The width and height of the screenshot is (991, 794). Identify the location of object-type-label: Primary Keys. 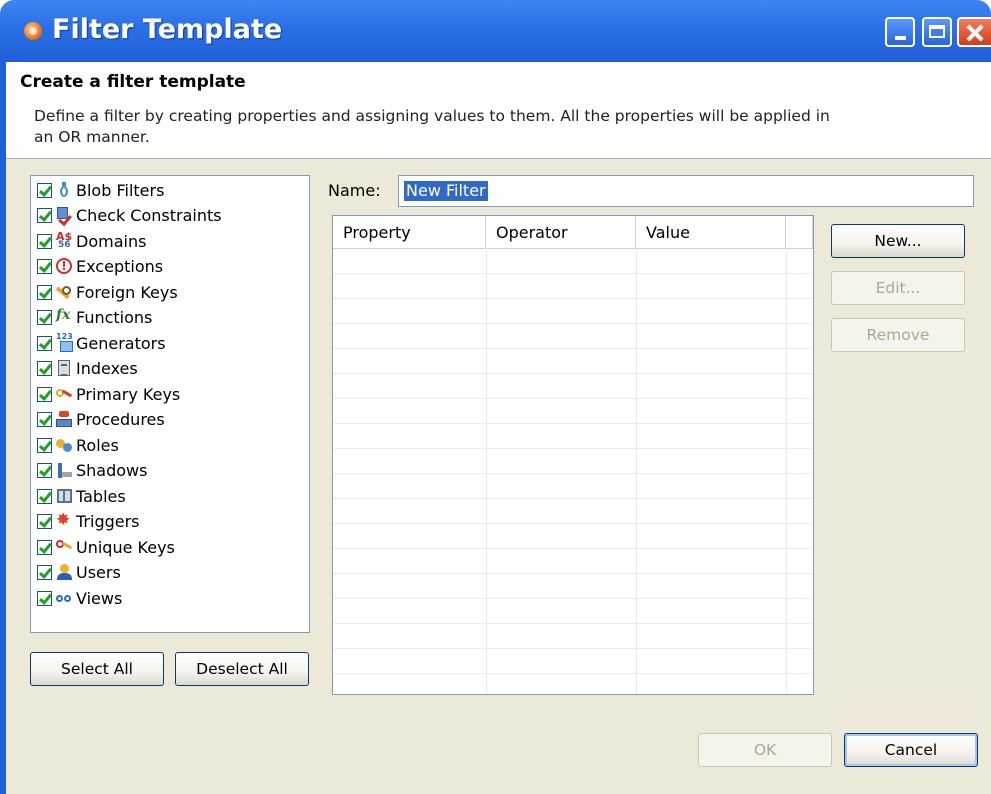
(128, 394).